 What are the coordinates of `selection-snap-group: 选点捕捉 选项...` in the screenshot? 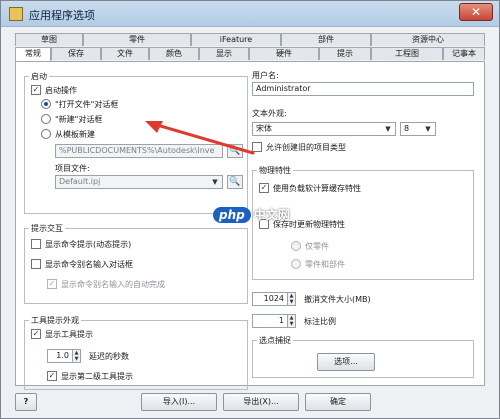 It's located at (363, 356).